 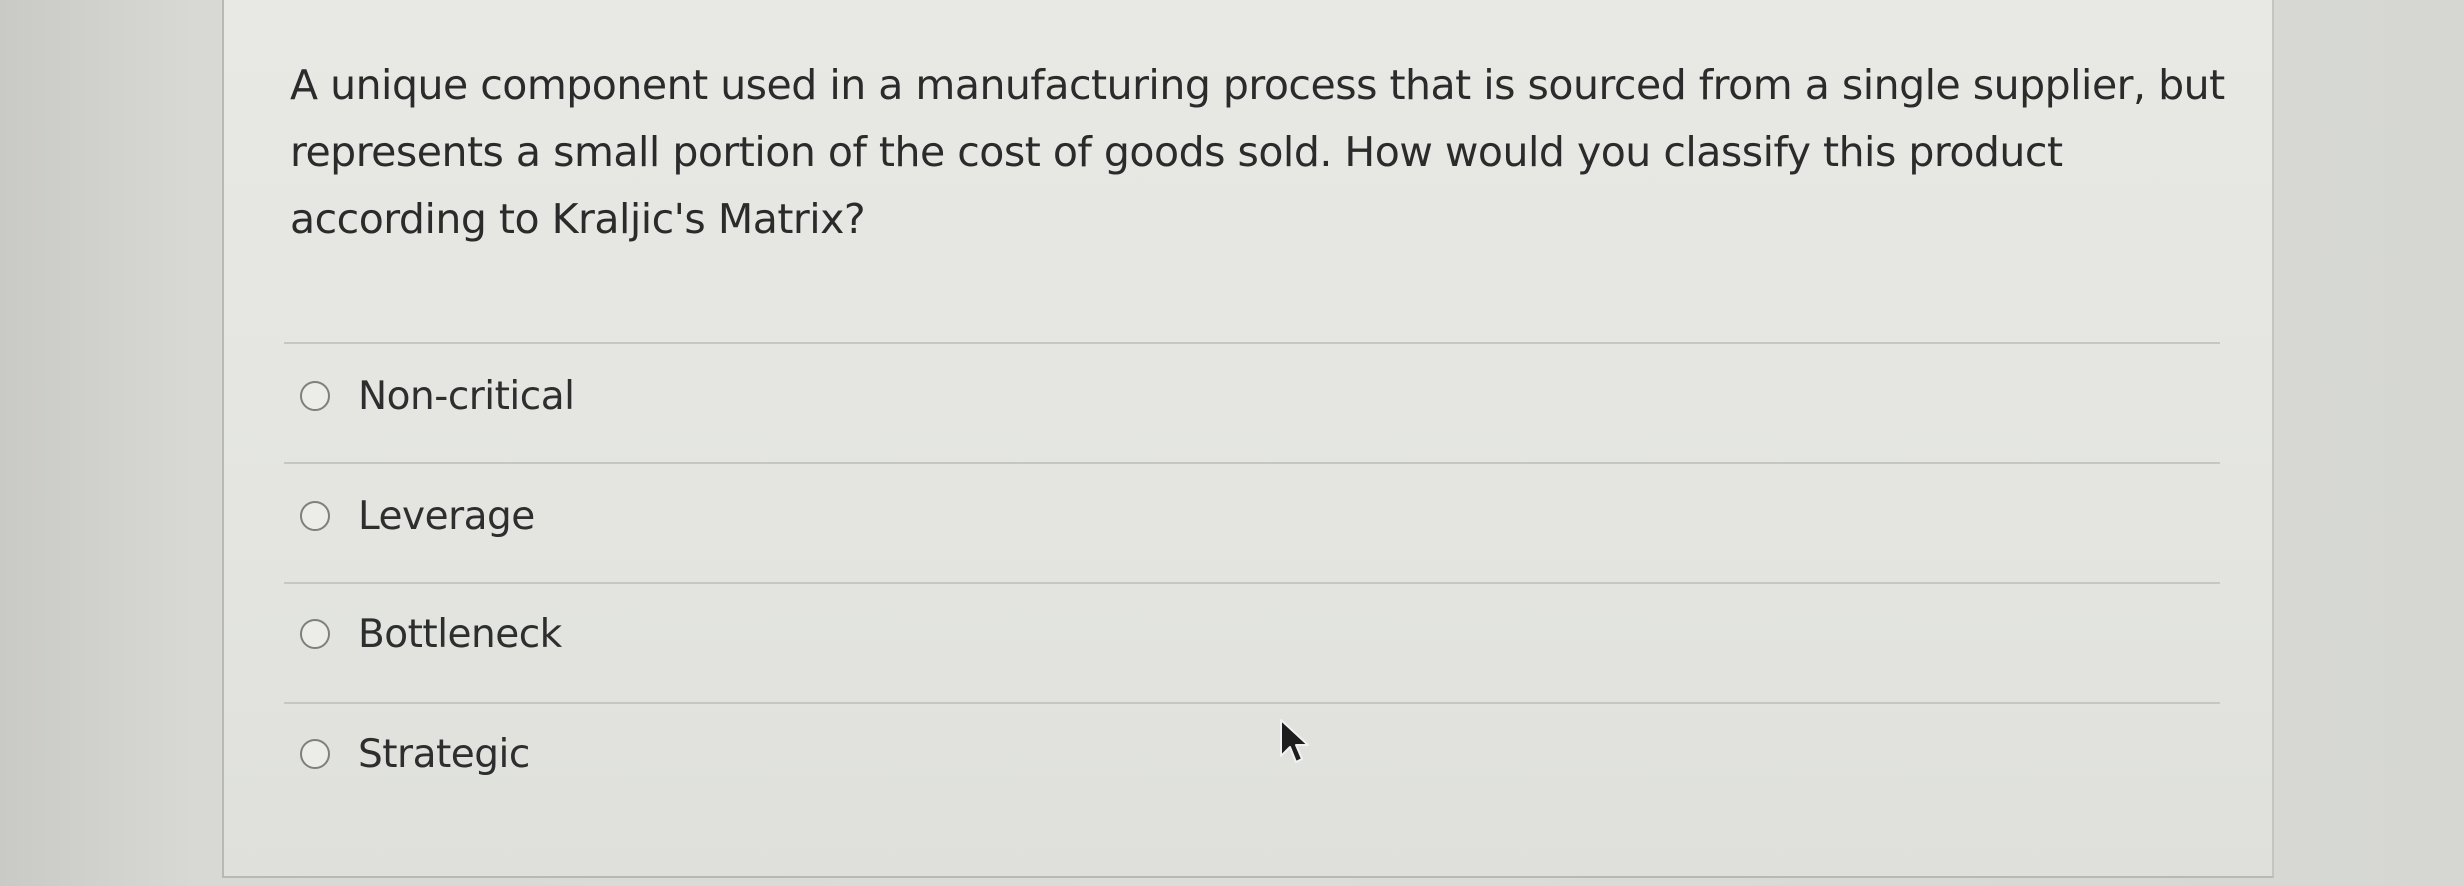 I want to click on option-bottleneck: Bottleneck, so click(x=431, y=634).